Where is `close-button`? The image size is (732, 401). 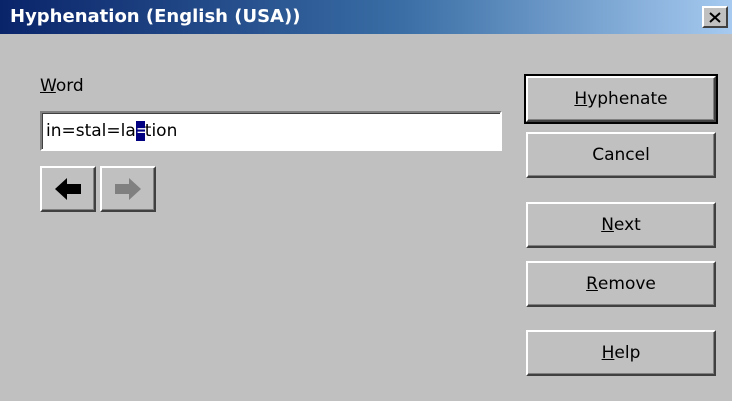 close-button is located at coordinates (715, 17).